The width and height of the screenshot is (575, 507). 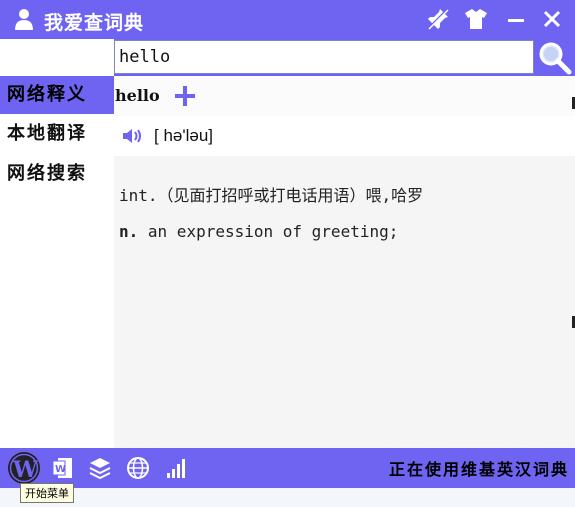 I want to click on word-doc-icon: W, so click(x=63, y=468).